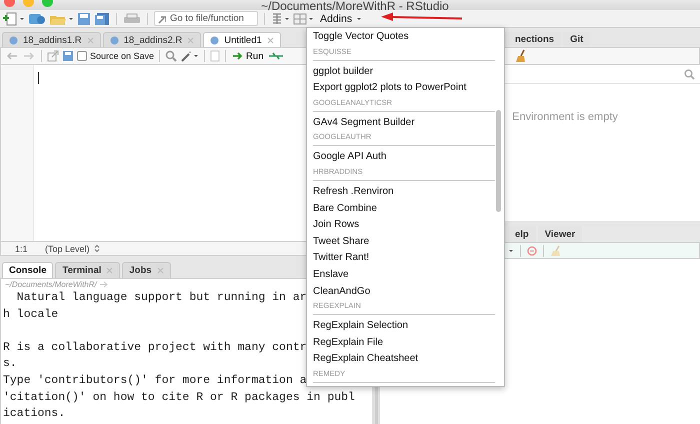  I want to click on wand-icon, so click(186, 56).